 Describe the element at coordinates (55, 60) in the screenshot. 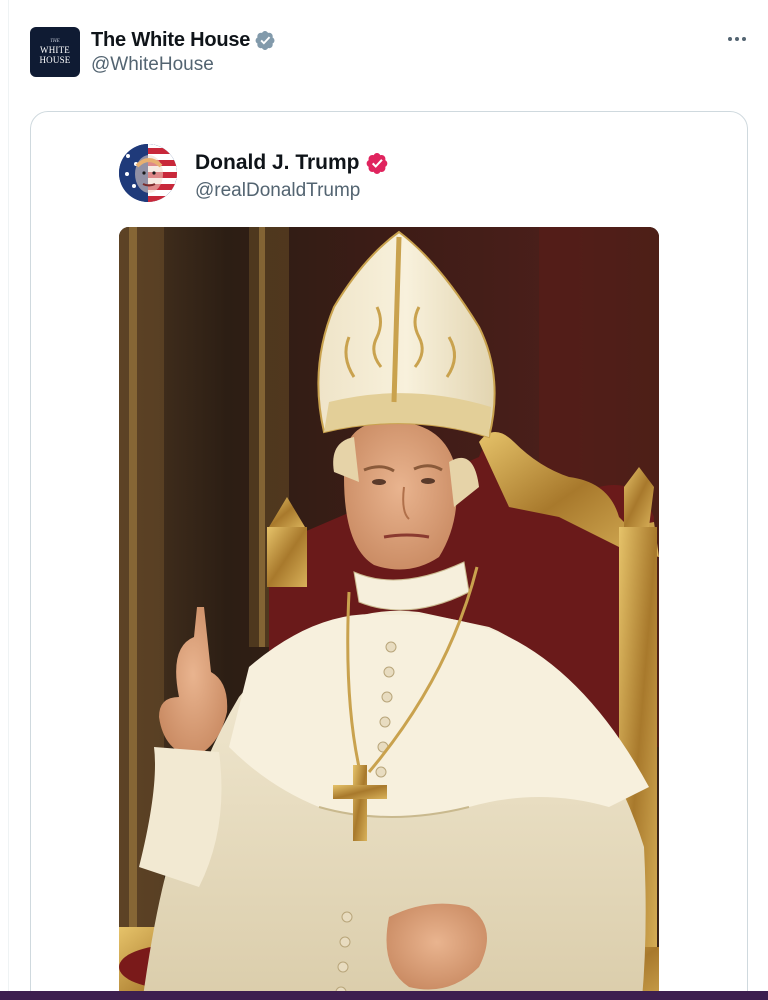

I see `avatar-logo-text-house: HOUSE` at that location.